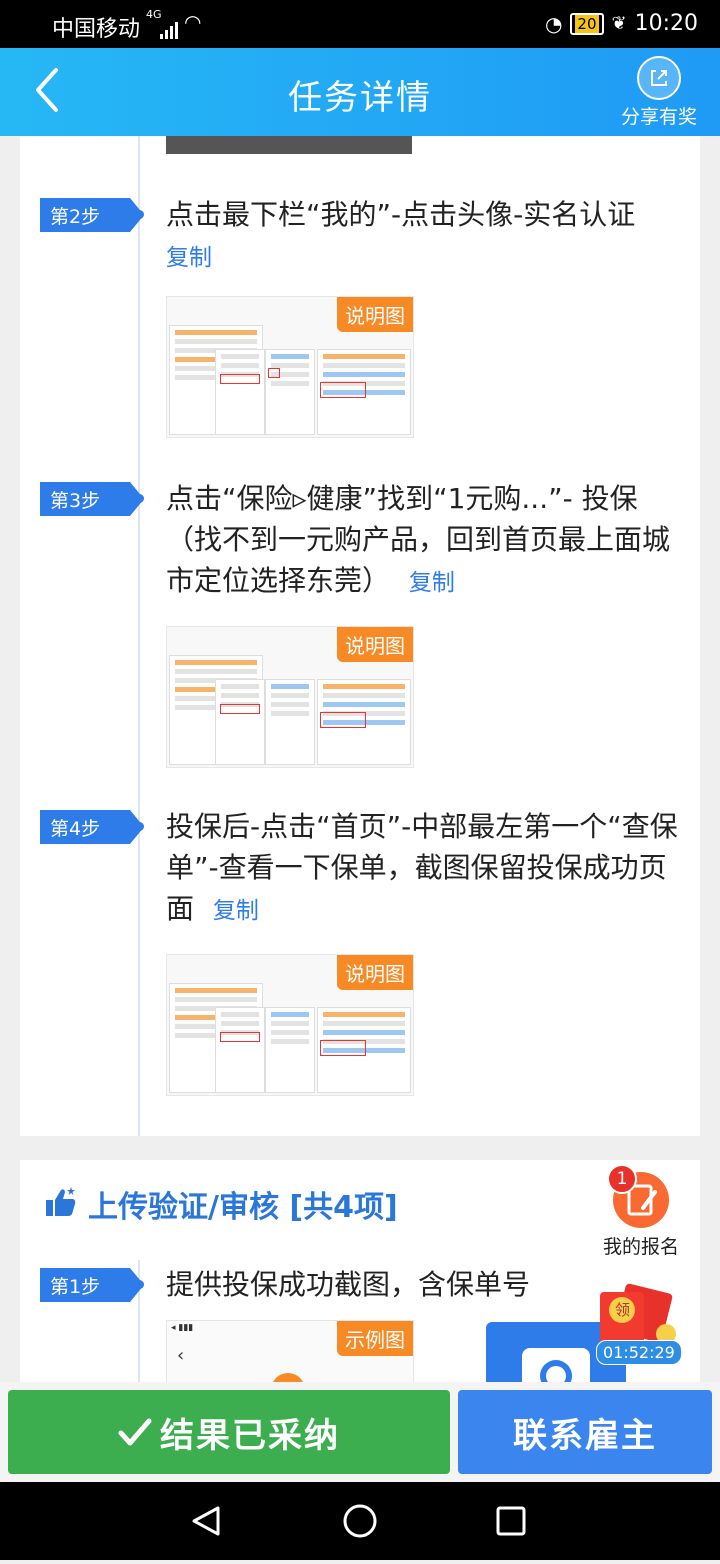 Image resolution: width=720 pixels, height=1564 pixels. What do you see at coordinates (75, 829) in the screenshot?
I see `step-tag-label: 第4步` at bounding box center [75, 829].